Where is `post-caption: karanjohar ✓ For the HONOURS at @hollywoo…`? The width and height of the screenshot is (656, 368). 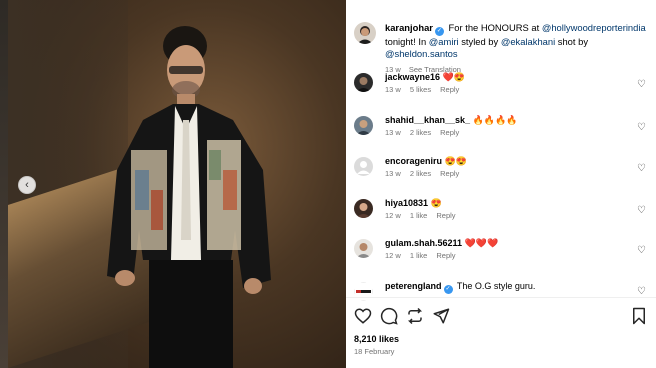 post-caption: karanjohar ✓ For the HONOURS at @hollywoo… is located at coordinates (504, 49).